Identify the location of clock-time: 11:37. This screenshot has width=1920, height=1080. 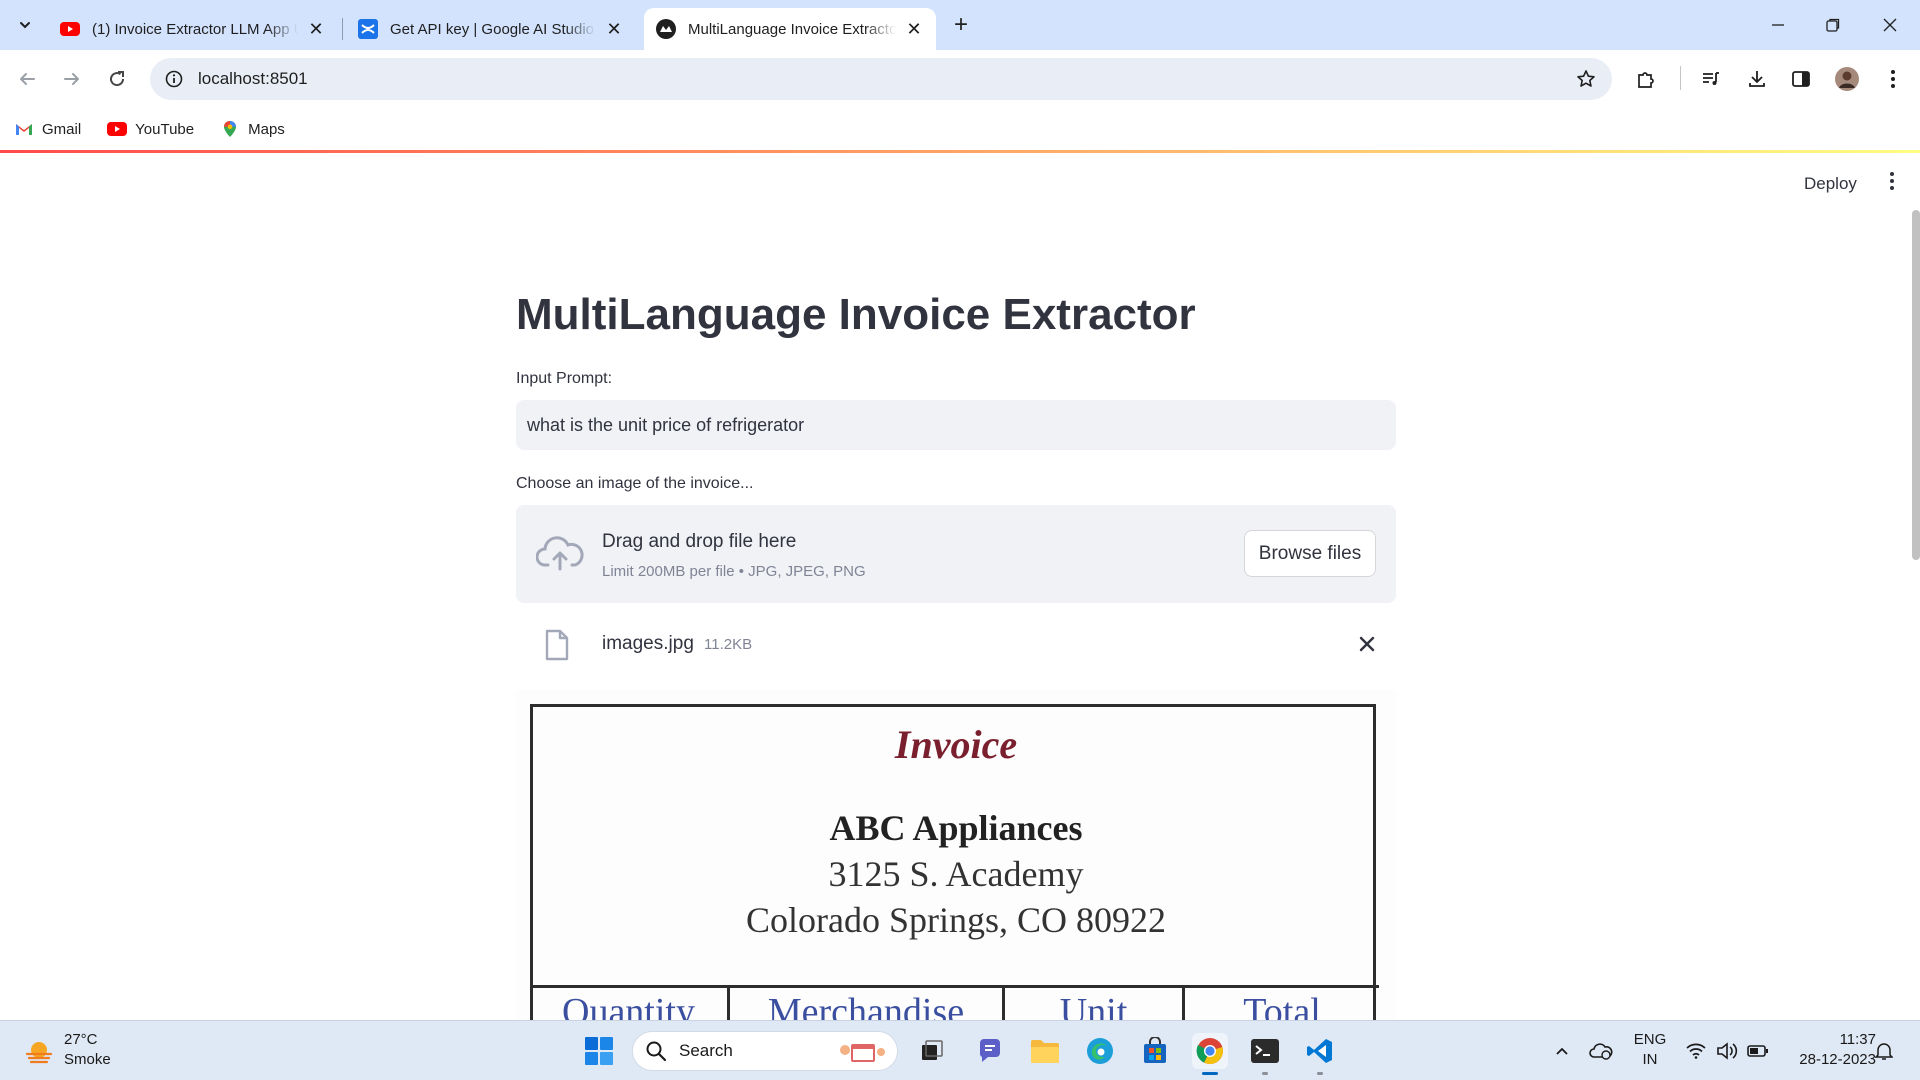
(1828, 1039).